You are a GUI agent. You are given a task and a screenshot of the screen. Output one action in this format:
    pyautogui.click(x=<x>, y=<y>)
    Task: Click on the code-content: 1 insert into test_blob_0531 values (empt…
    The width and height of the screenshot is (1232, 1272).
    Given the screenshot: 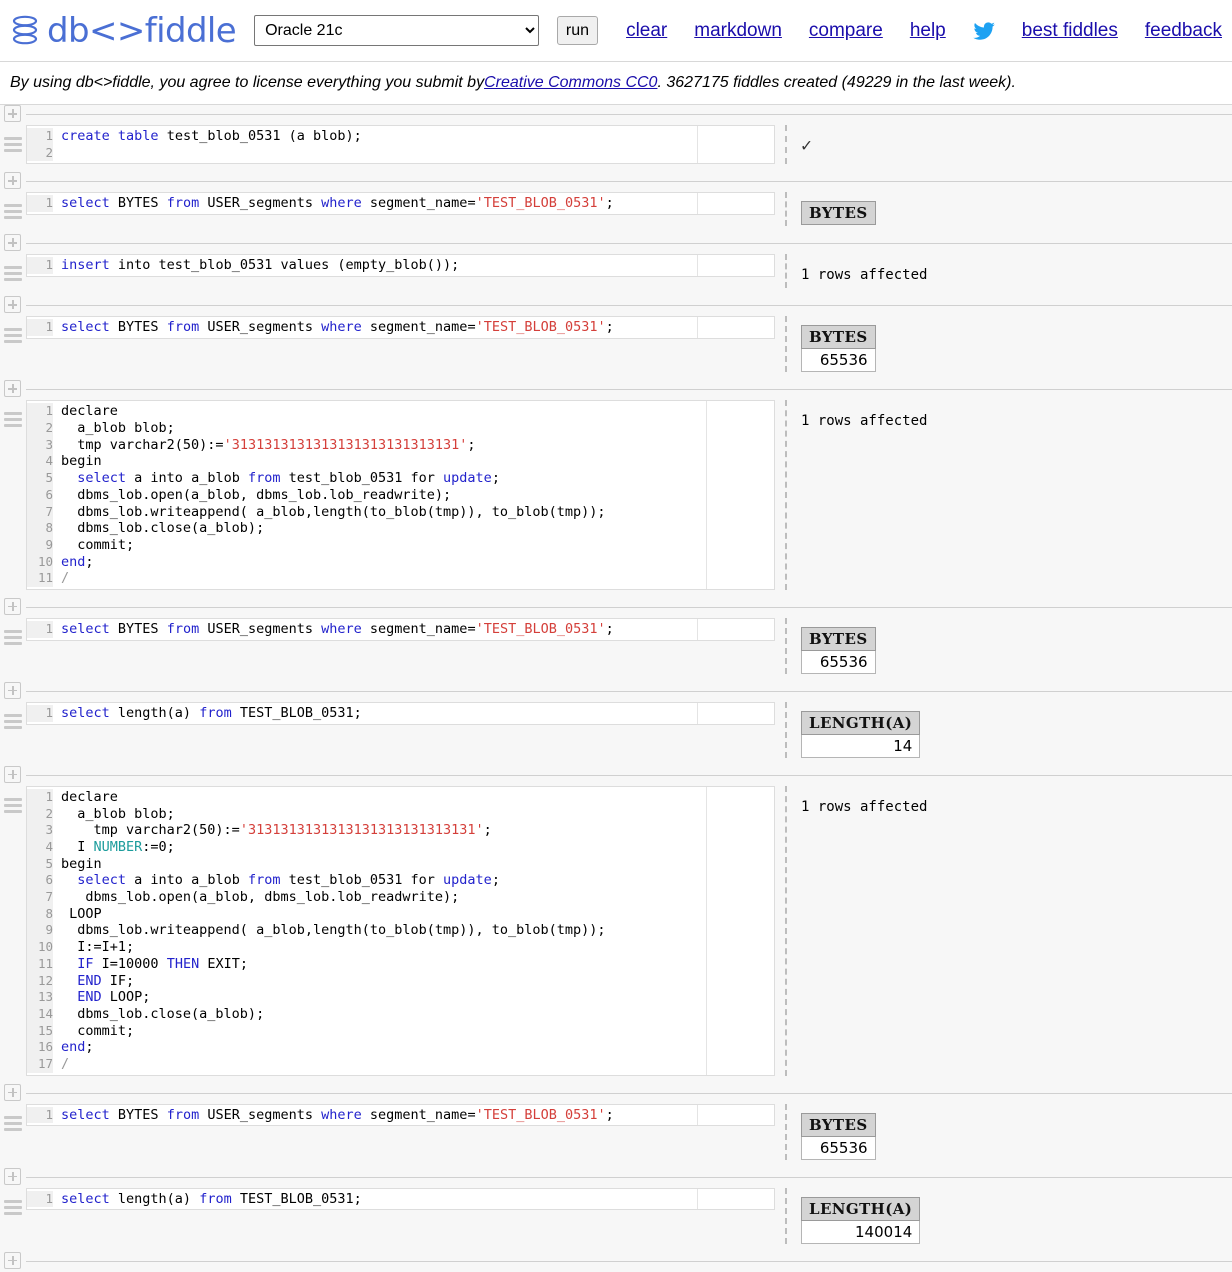 What is the action you would take?
    pyautogui.click(x=400, y=265)
    